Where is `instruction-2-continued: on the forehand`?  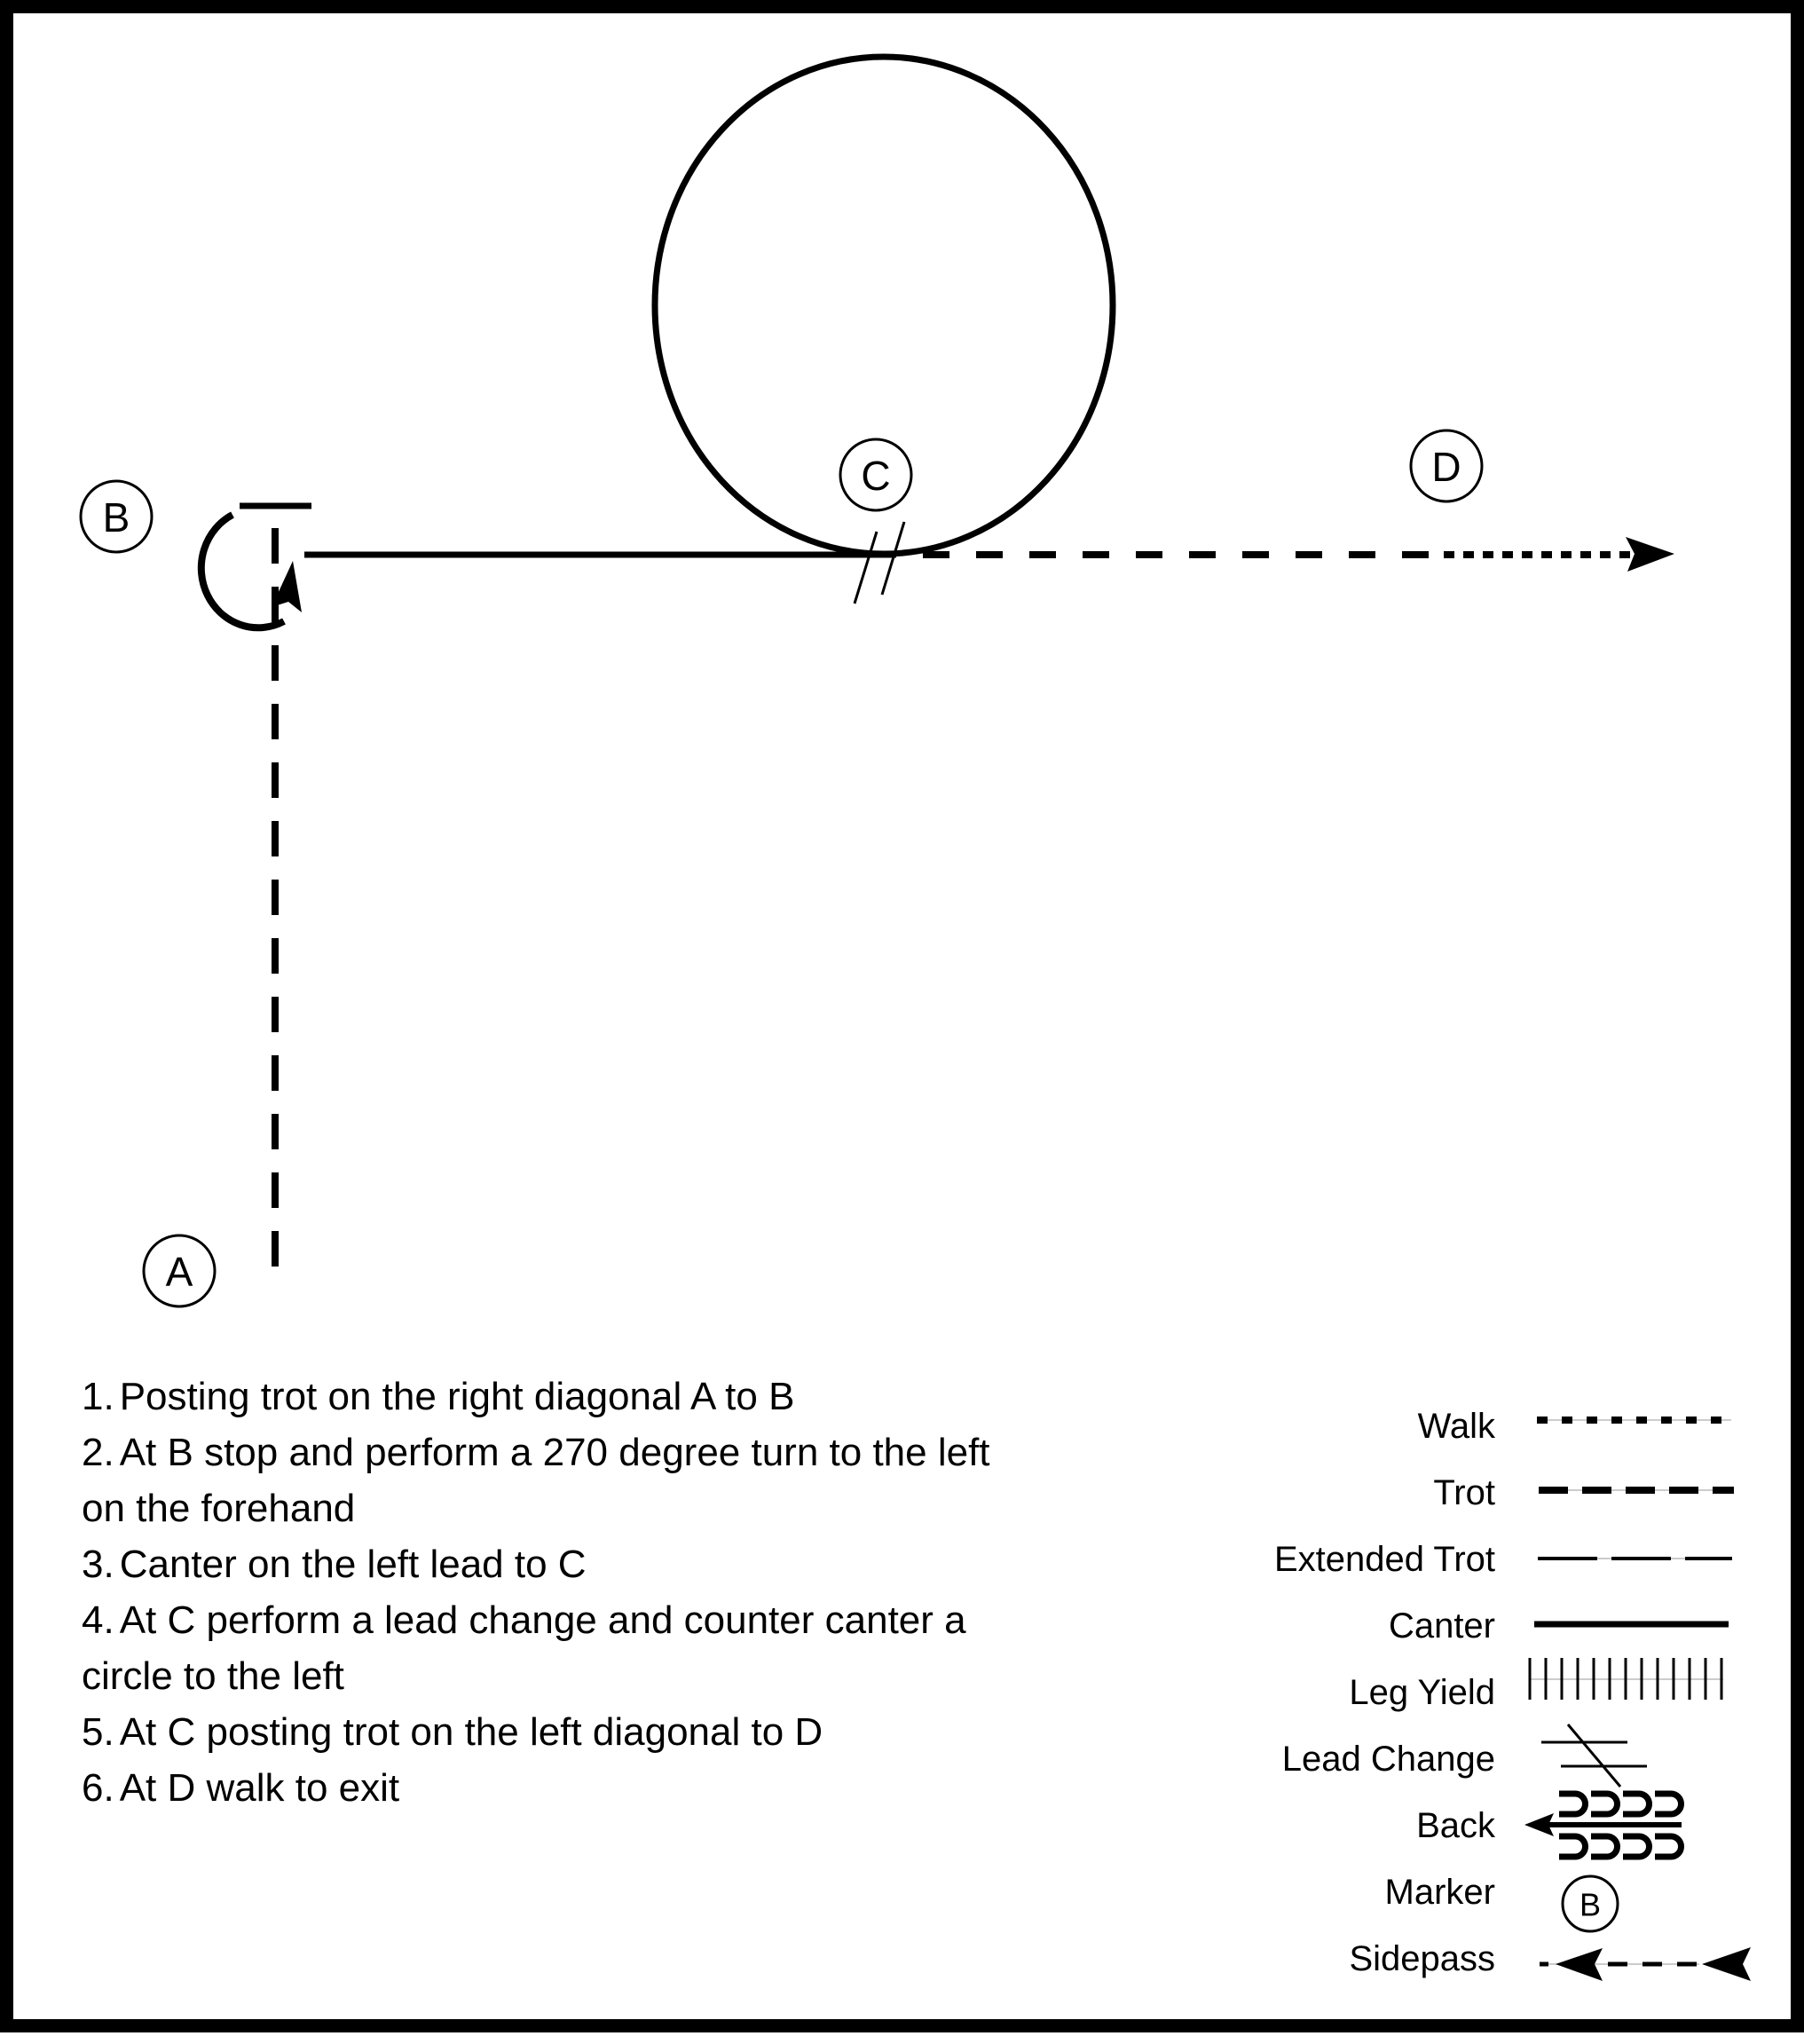
instruction-2-continued: on the forehand is located at coordinates (218, 1508).